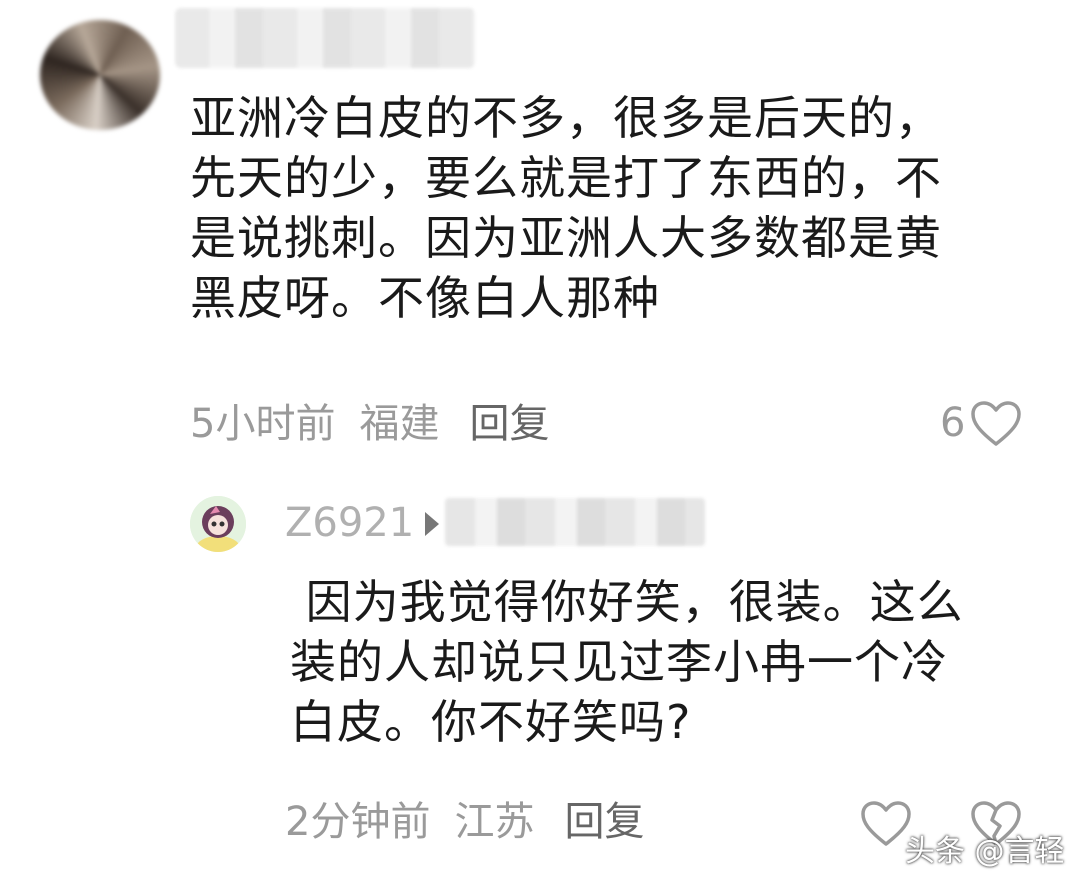  I want to click on location: 江苏, so click(494, 822).